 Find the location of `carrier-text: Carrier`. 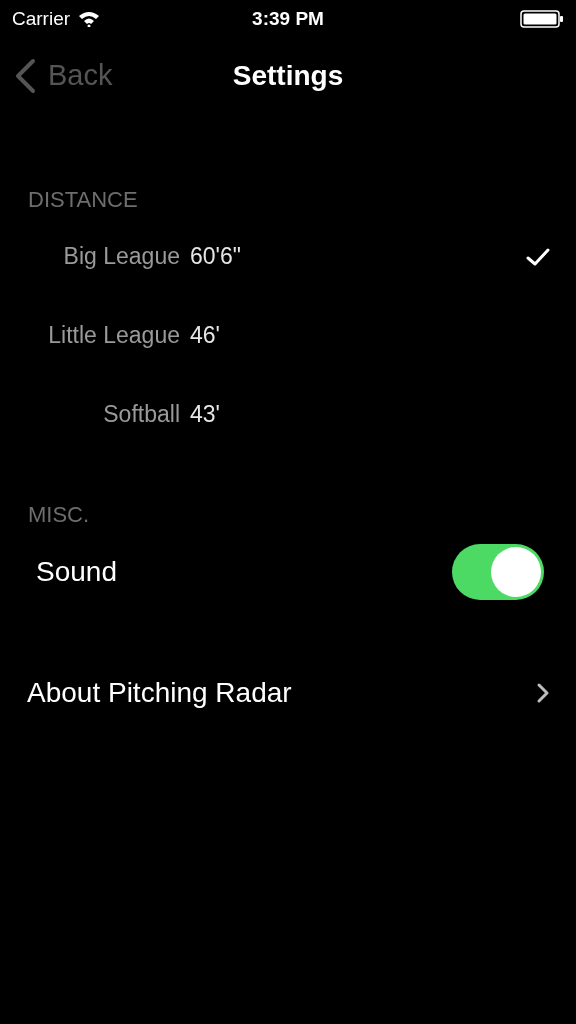

carrier-text: Carrier is located at coordinates (41, 18).